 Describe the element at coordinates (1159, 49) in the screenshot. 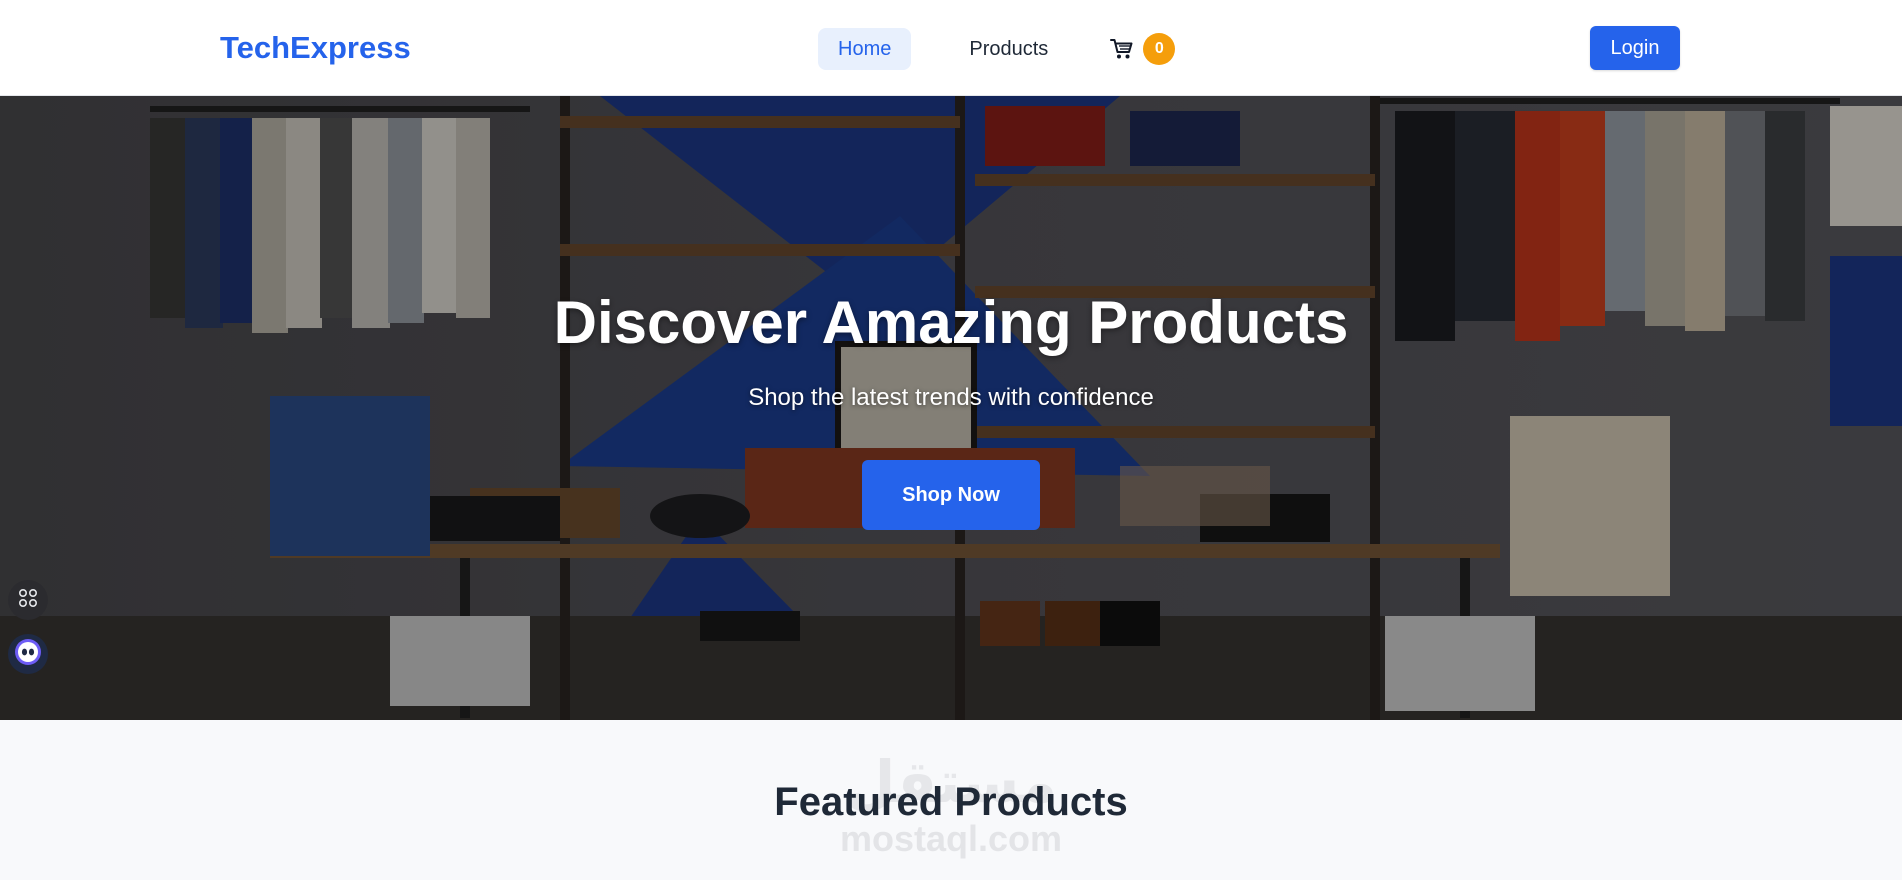

I see `cart-count-badge: 0` at that location.